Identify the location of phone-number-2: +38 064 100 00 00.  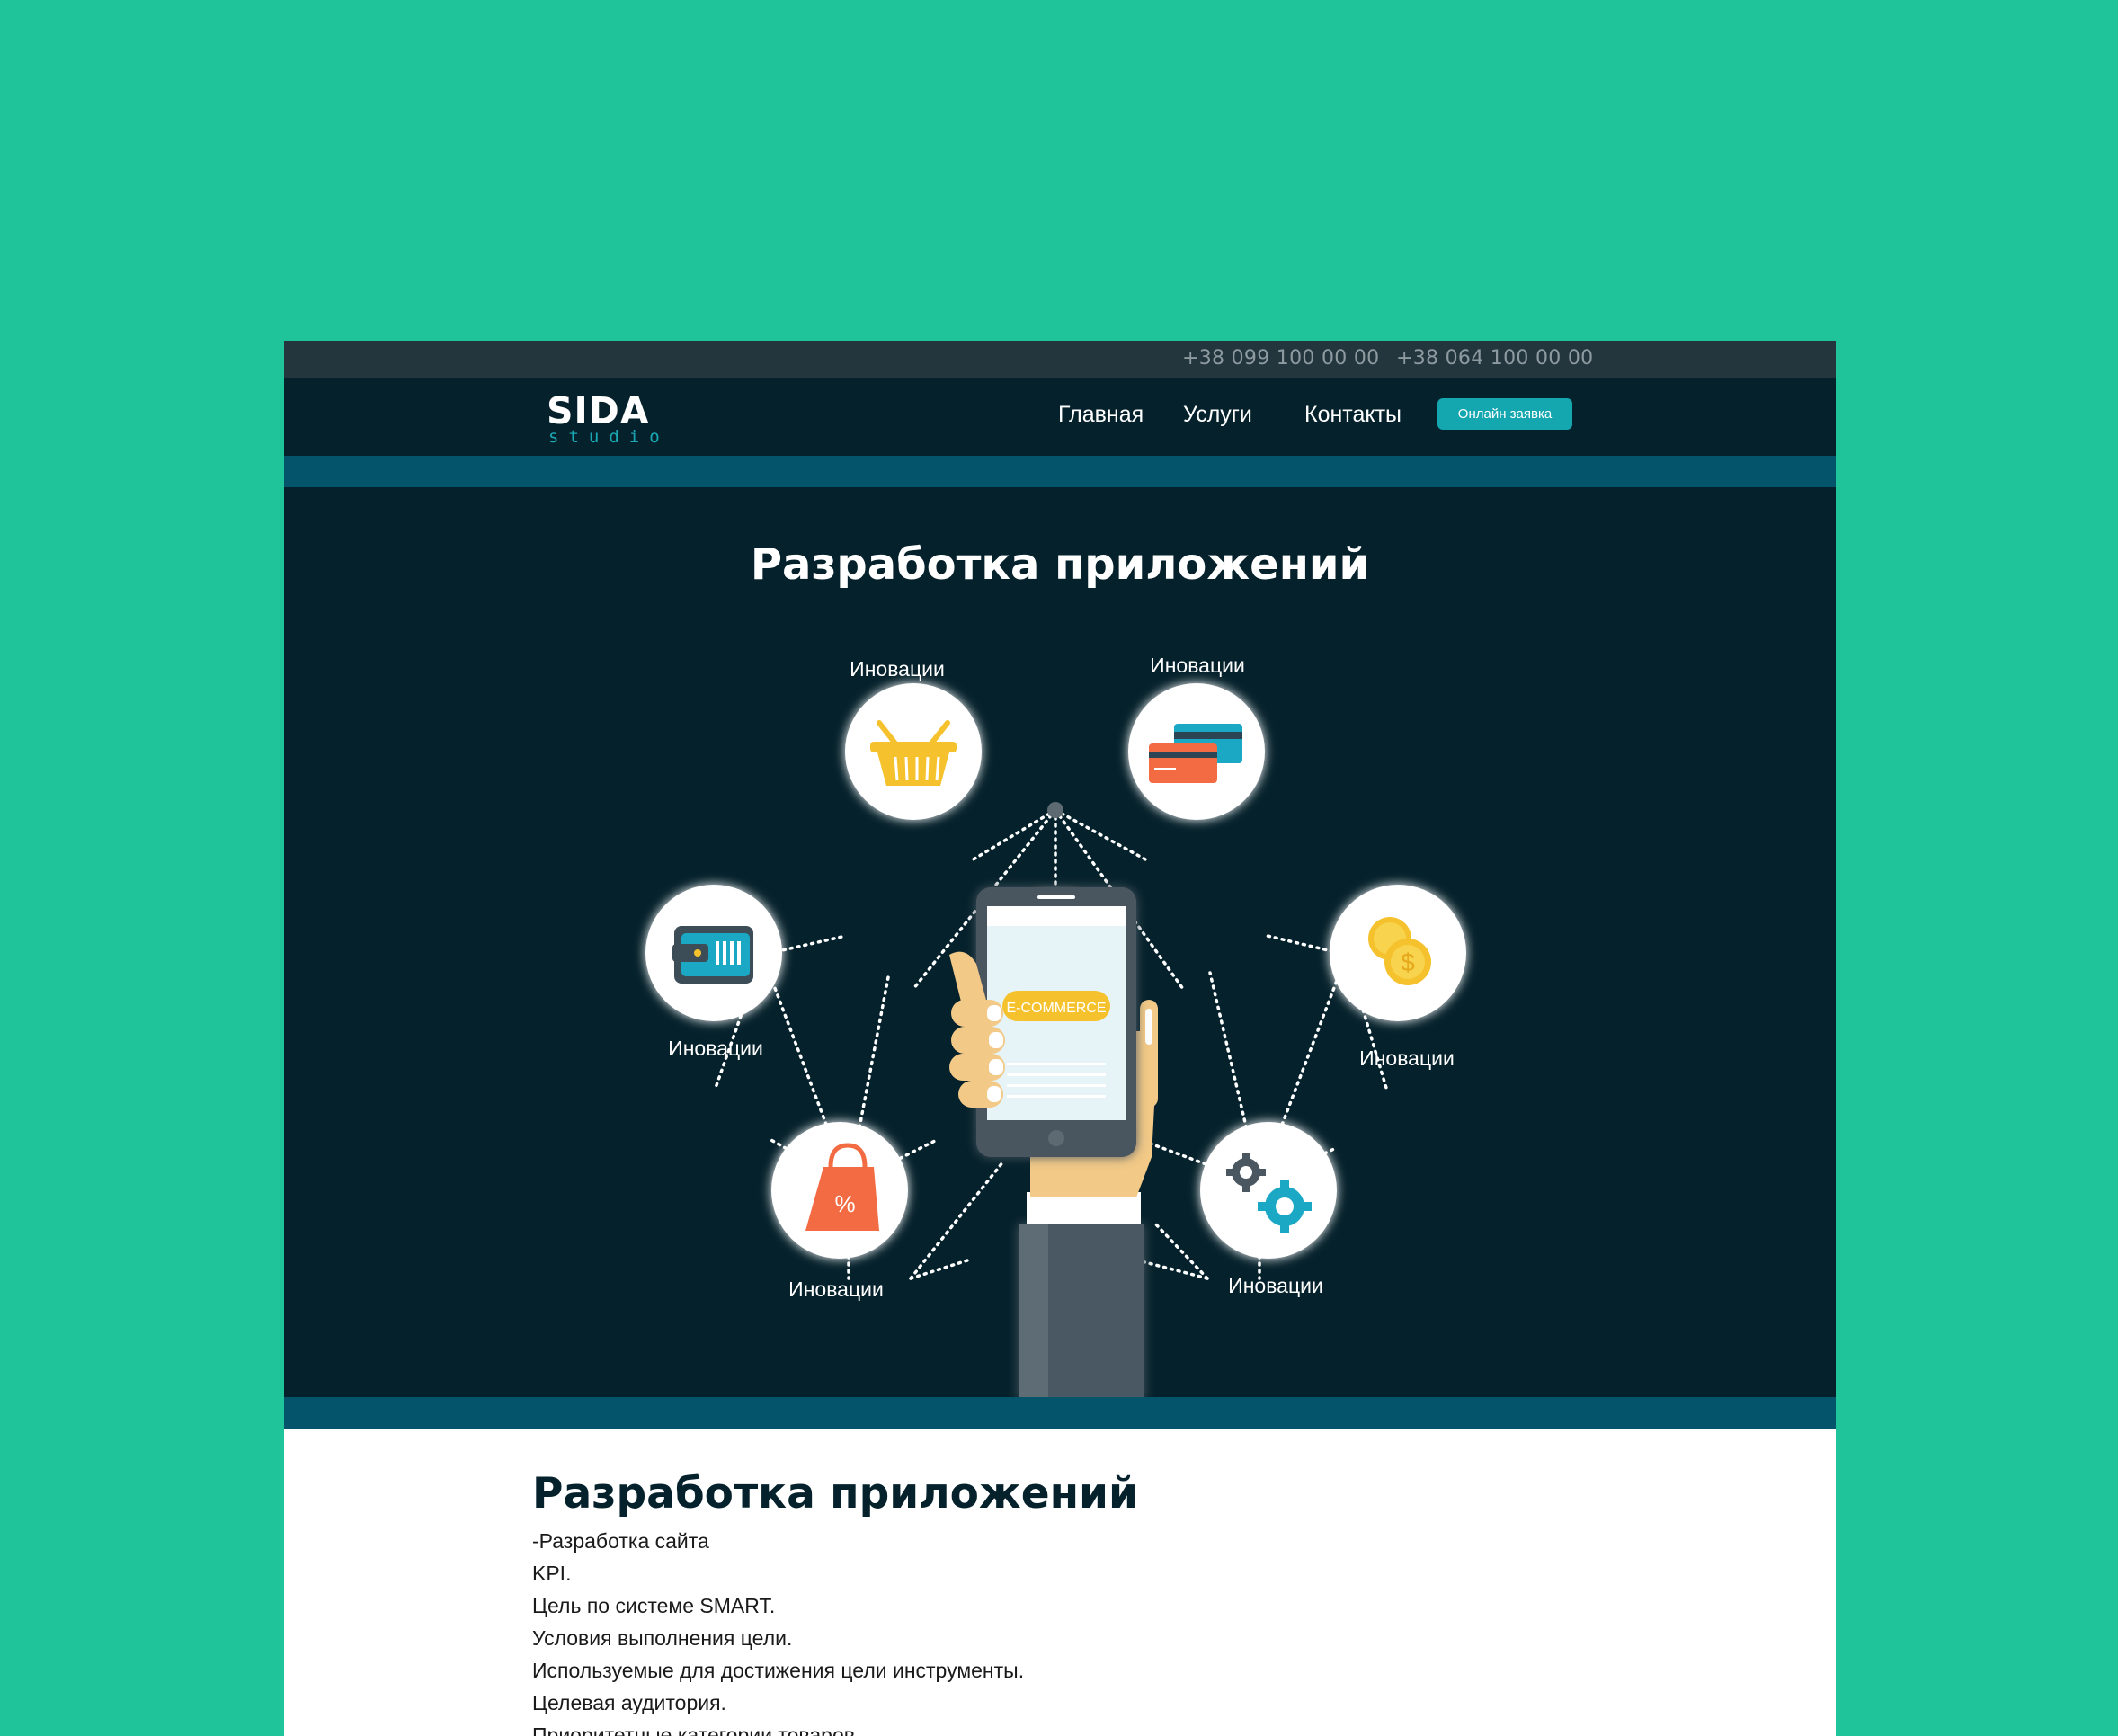
(1494, 358).